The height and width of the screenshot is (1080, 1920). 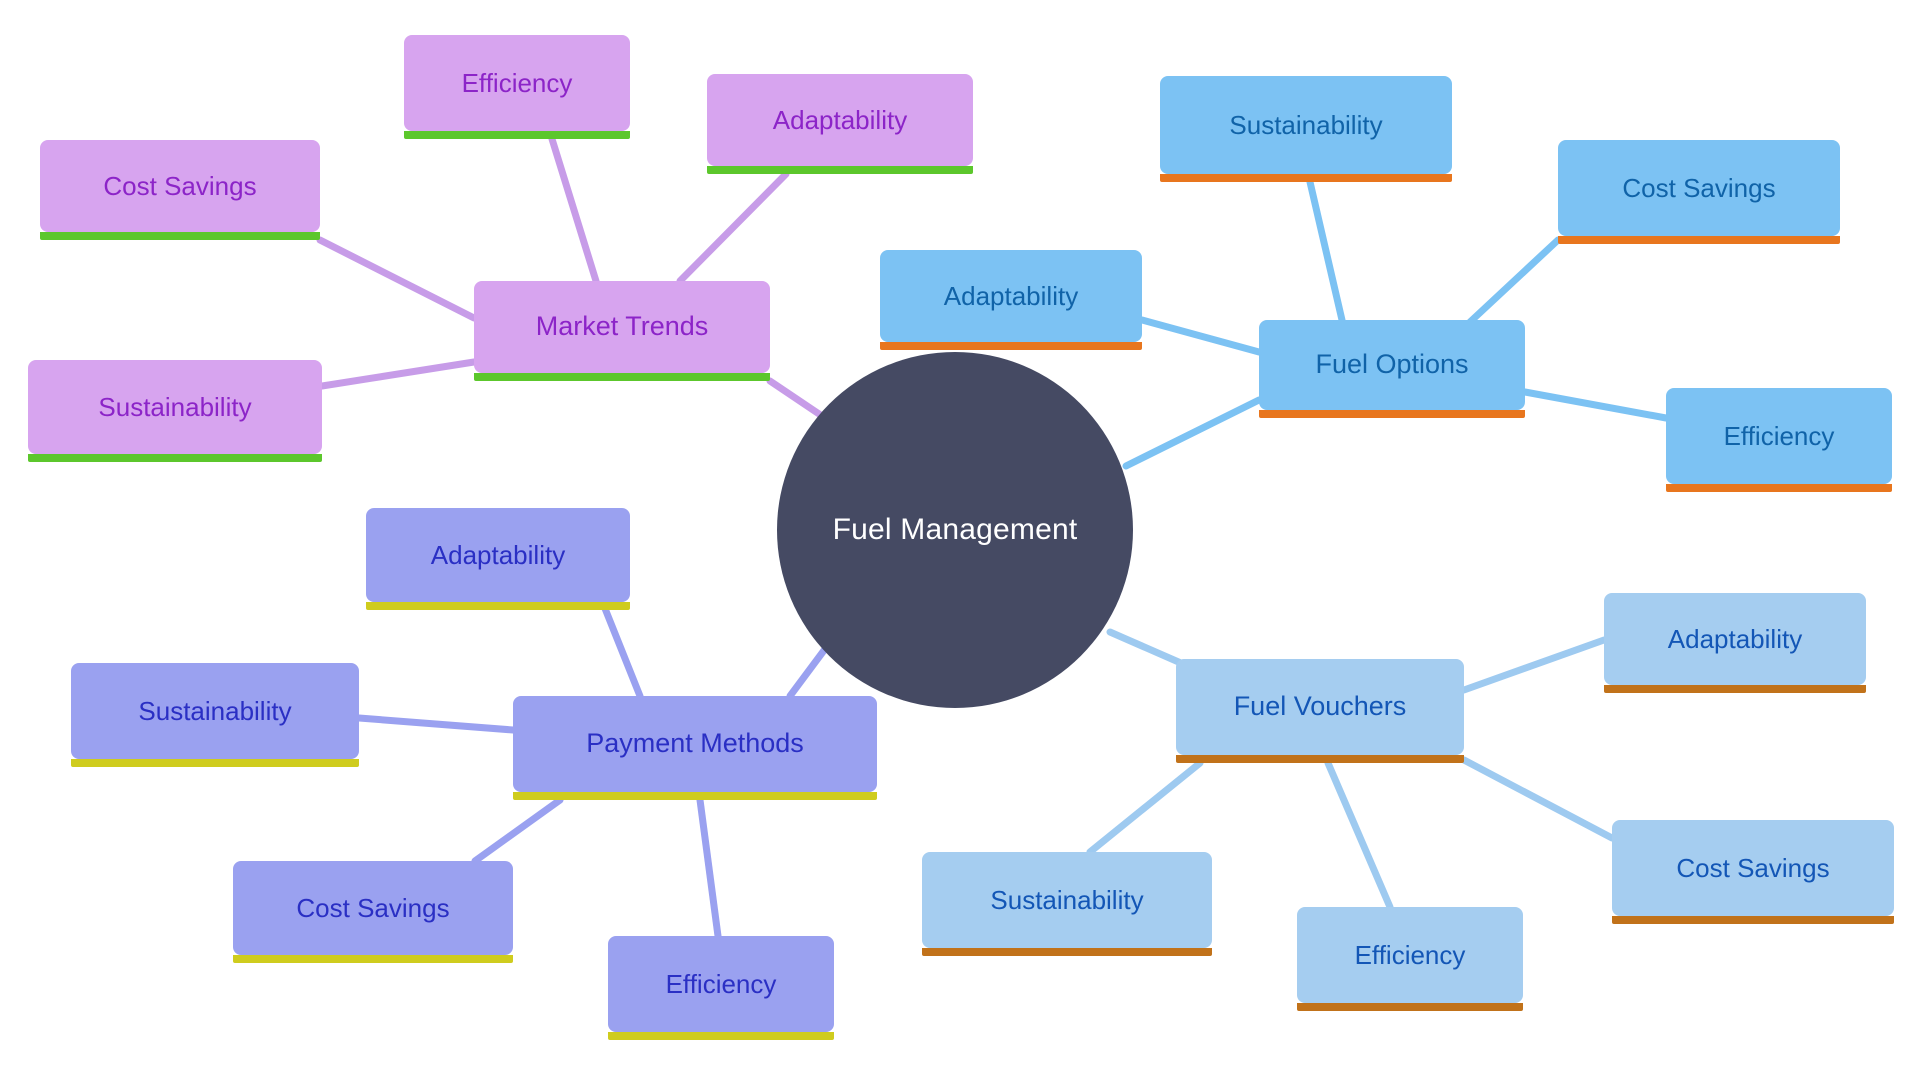 I want to click on leaf-node-fv-sustainability-label: Sustainability, so click(x=1067, y=899).